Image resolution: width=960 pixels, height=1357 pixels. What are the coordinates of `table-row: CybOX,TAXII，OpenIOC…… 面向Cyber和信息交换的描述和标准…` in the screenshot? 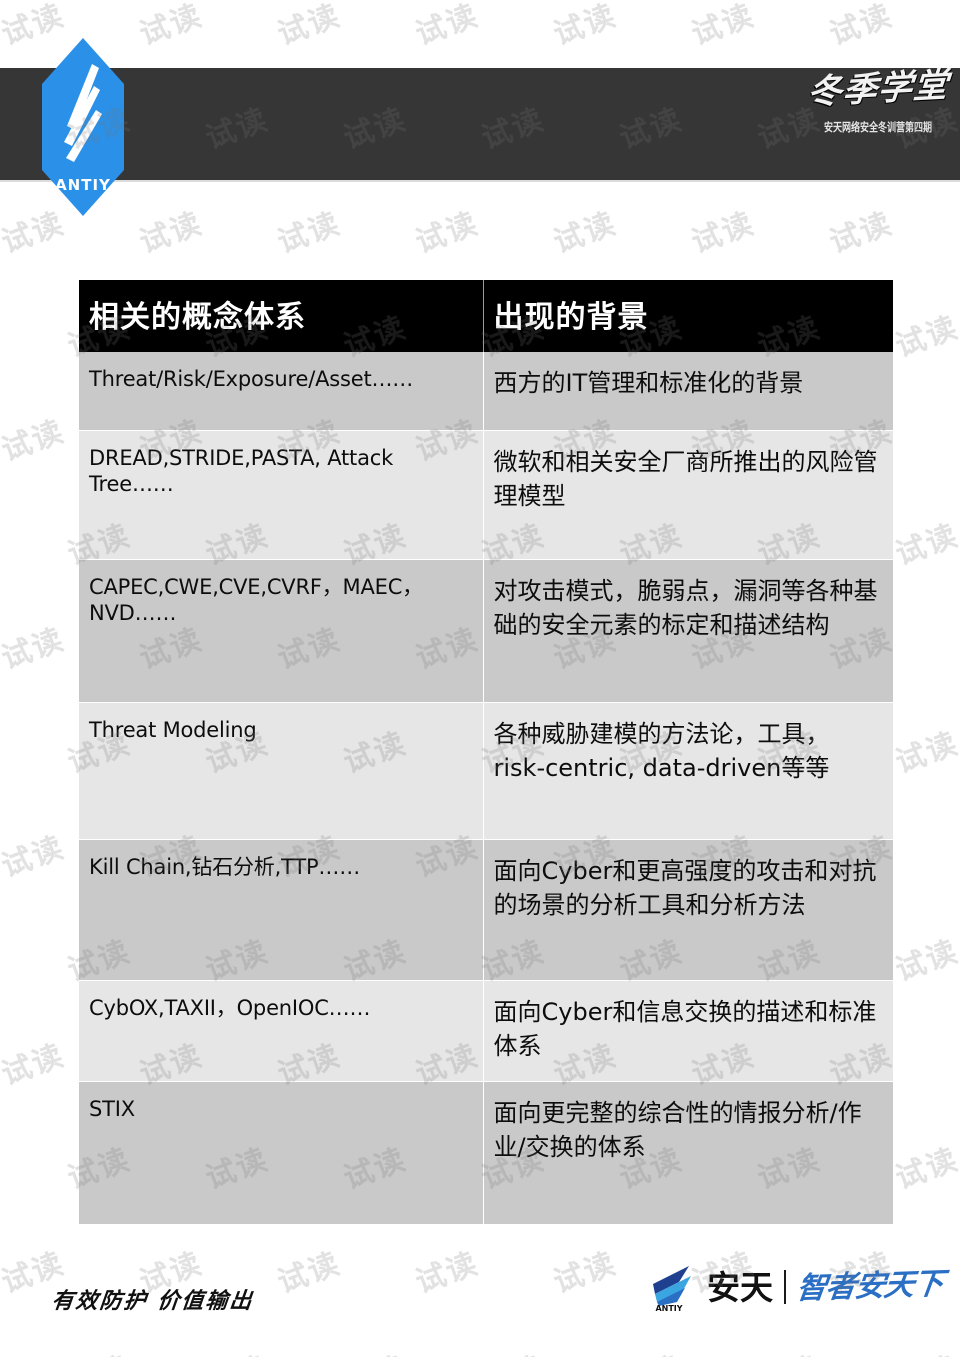 It's located at (486, 1031).